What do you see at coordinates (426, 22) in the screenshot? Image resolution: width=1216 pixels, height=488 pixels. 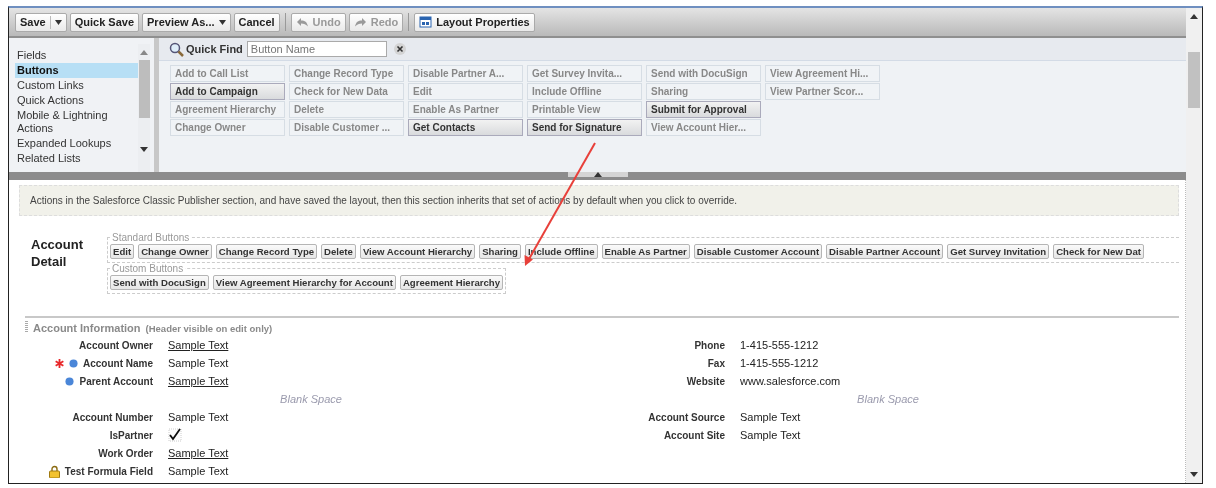 I see `layout-icon` at bounding box center [426, 22].